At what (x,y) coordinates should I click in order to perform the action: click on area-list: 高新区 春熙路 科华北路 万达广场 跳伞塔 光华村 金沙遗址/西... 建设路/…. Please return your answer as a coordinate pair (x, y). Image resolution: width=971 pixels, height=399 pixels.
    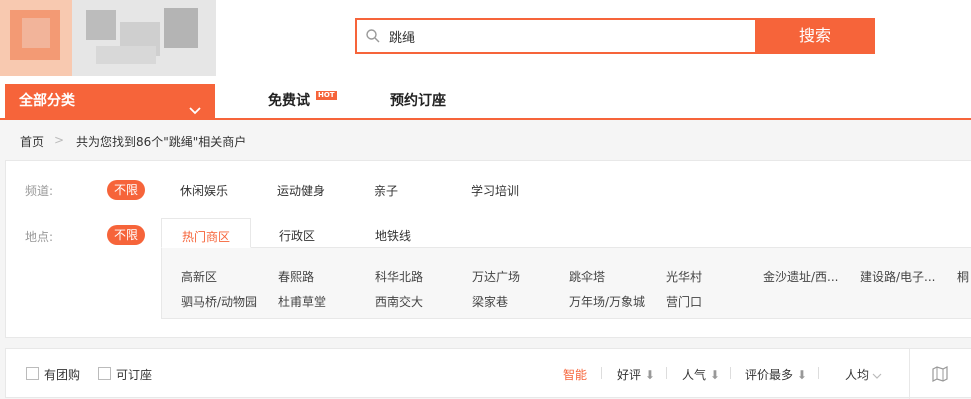
    Looking at the image, I should click on (566, 283).